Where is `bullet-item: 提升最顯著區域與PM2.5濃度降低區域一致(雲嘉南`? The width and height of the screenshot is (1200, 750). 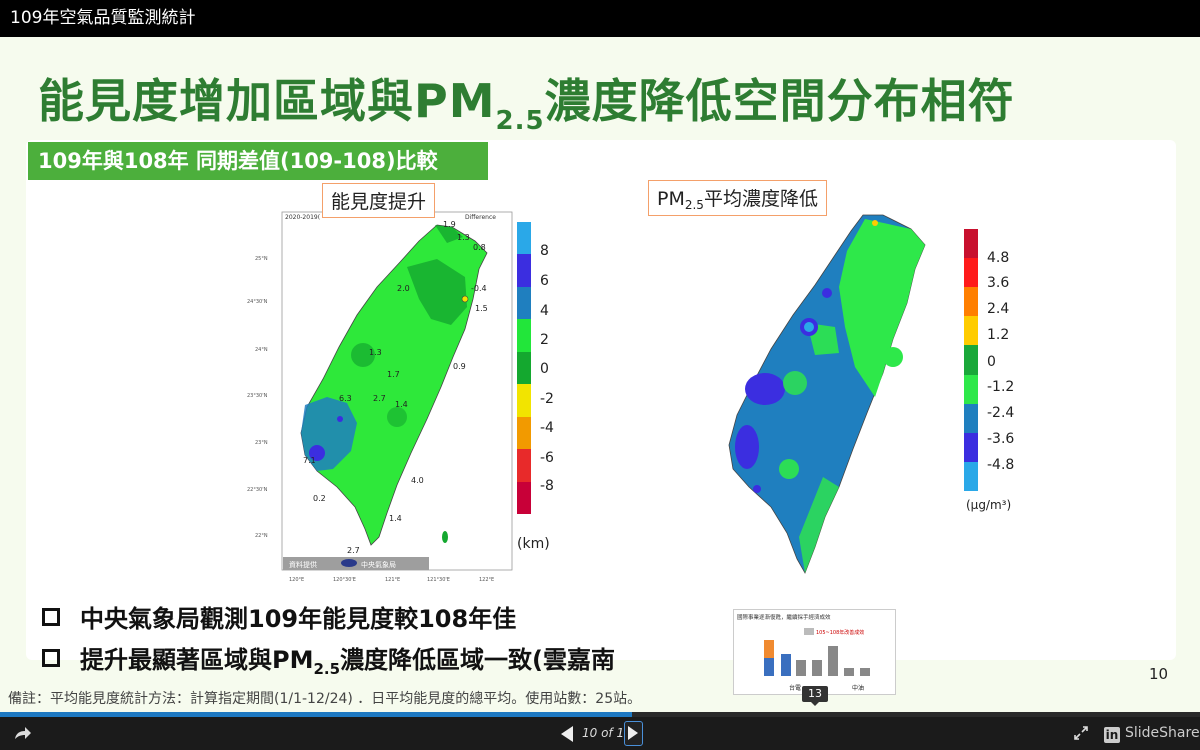
bullet-item: 提升最顯著區域與PM2.5濃度降低區域一致(雲嘉南 is located at coordinates (328, 659).